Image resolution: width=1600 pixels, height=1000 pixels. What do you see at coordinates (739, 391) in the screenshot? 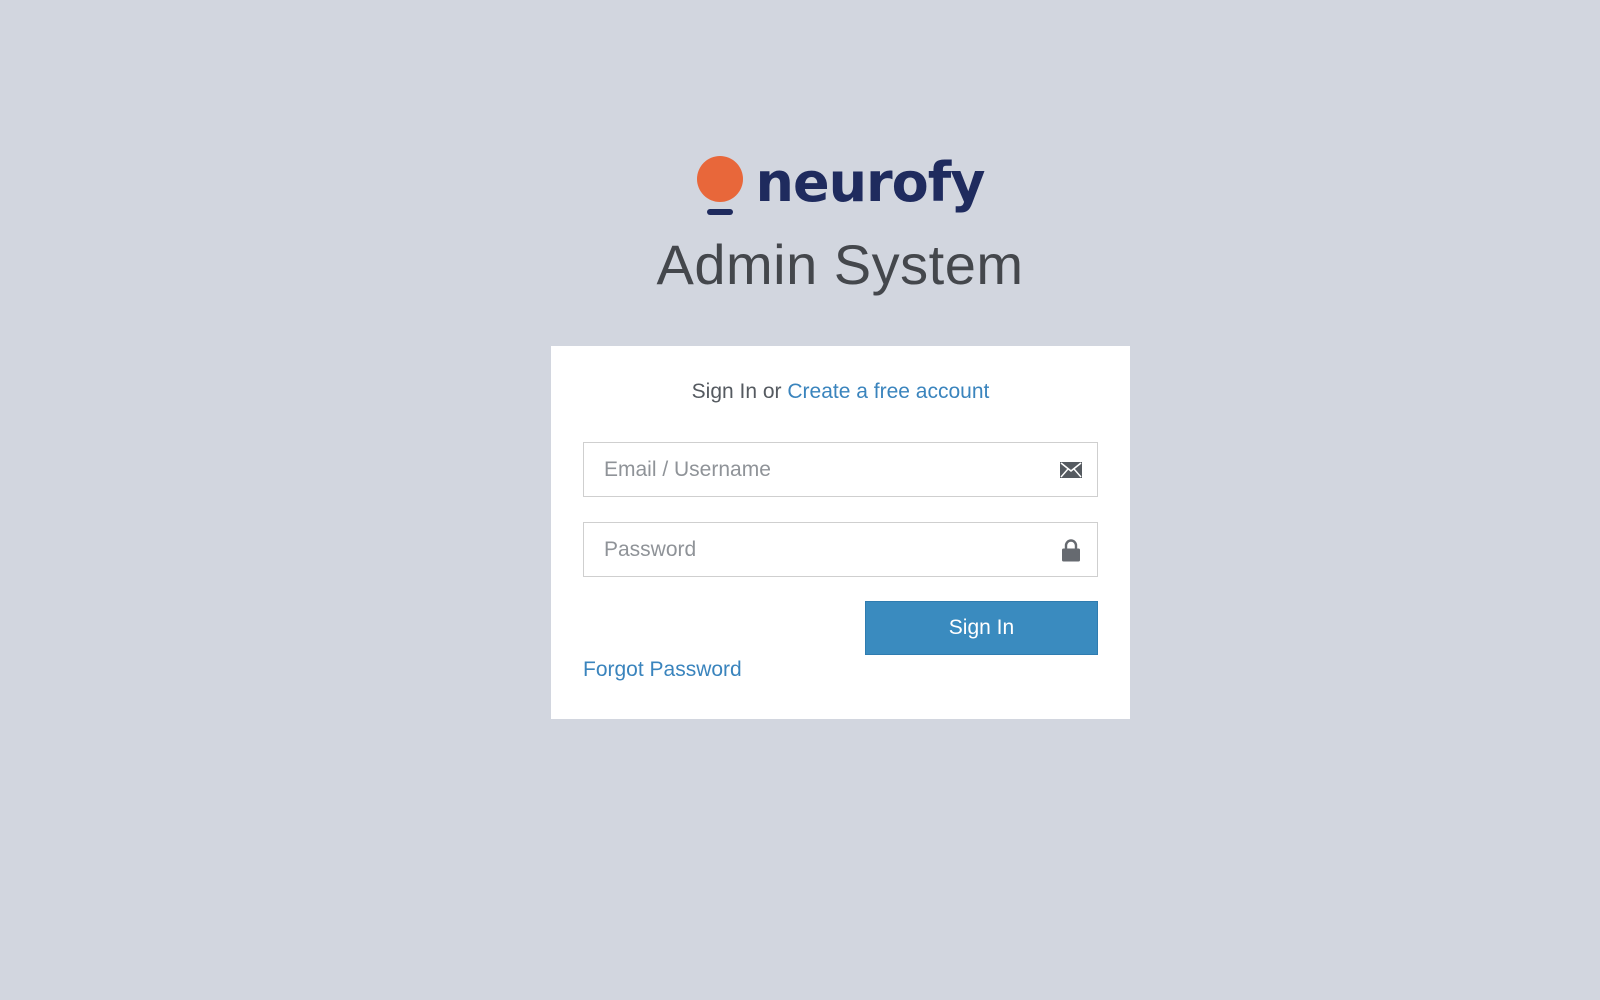
I see `sign-in-or-text: Sign In or` at bounding box center [739, 391].